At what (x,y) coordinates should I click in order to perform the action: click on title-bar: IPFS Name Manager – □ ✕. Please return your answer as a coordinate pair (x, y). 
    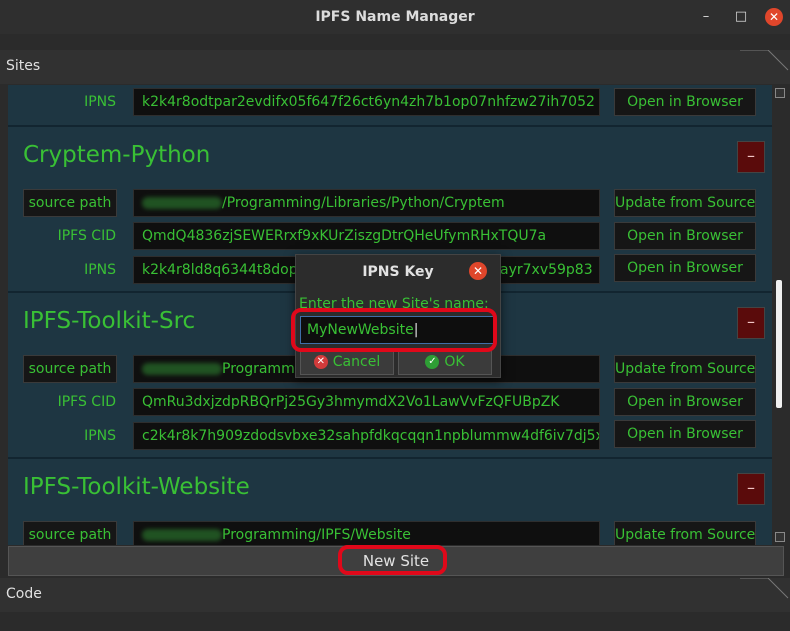
    Looking at the image, I should click on (395, 17).